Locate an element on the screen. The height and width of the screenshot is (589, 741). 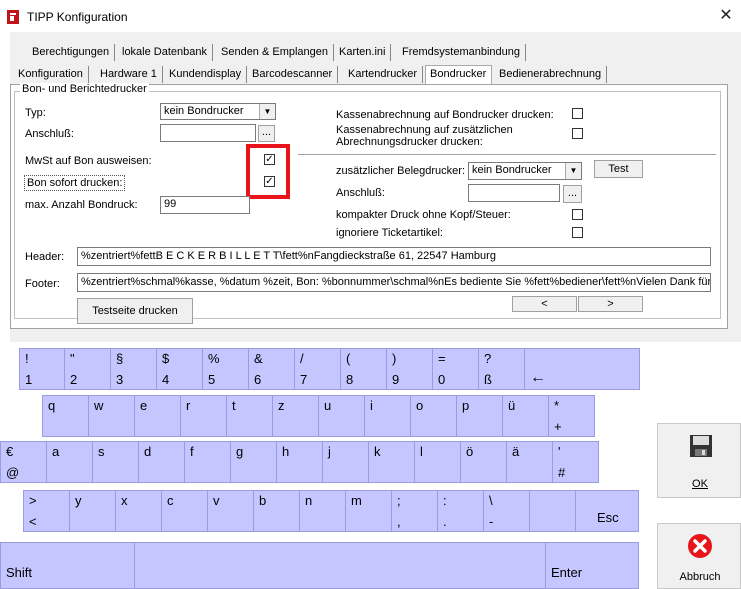
kasse-bondrucker-checkbox is located at coordinates (577, 113).